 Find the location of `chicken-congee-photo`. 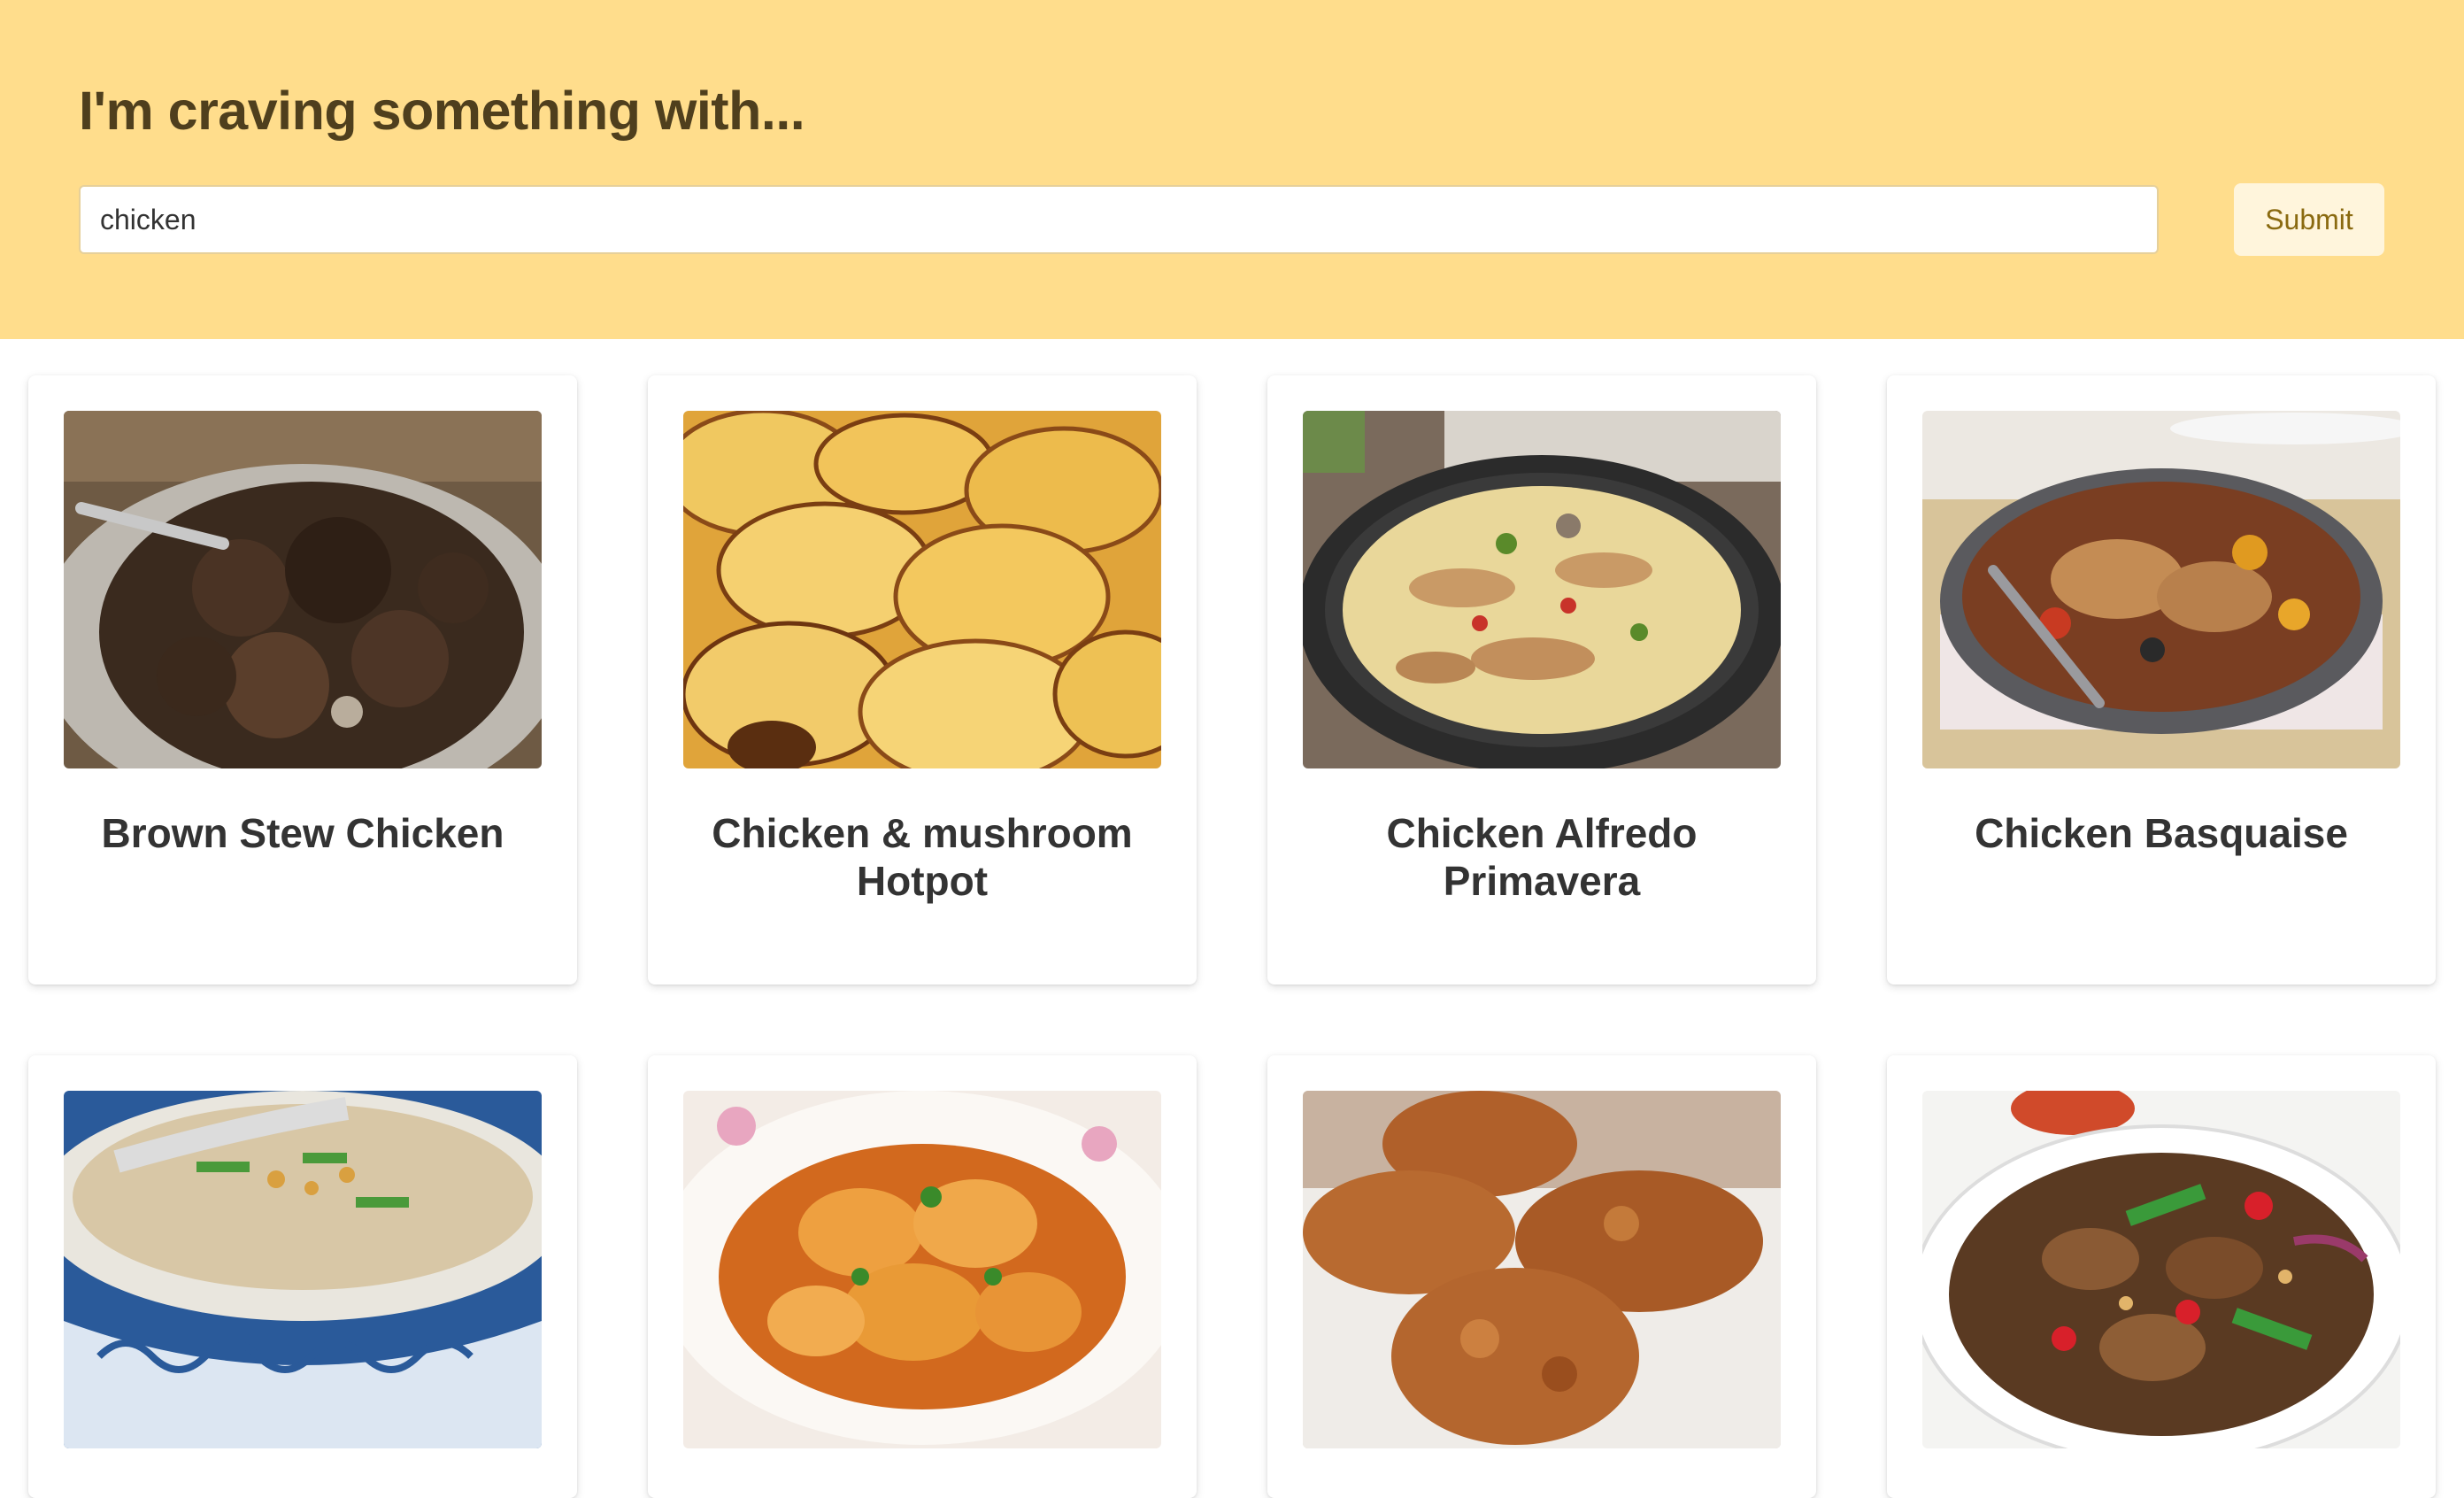

chicken-congee-photo is located at coordinates (303, 1269).